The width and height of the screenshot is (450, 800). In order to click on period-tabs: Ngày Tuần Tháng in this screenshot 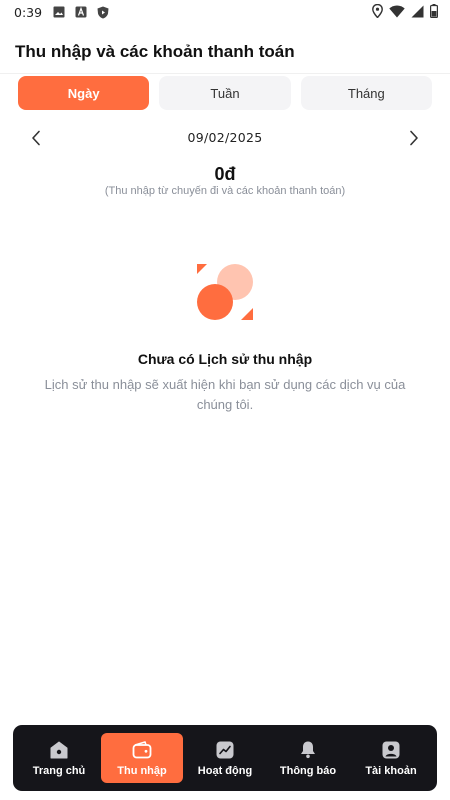, I will do `click(225, 93)`.